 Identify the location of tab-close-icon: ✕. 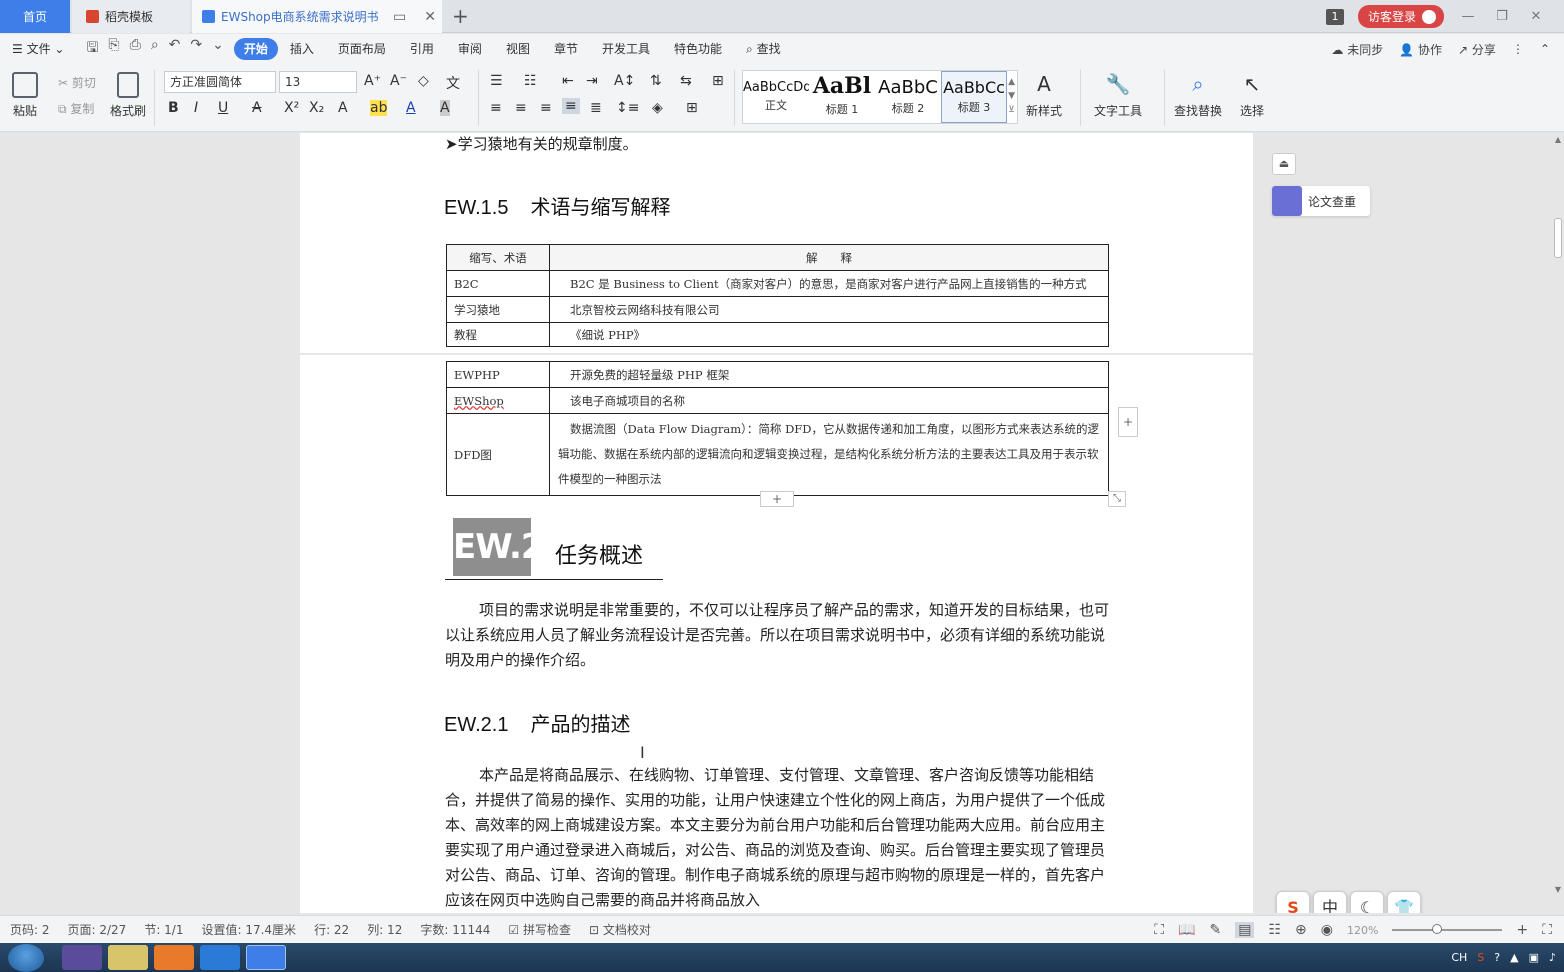
(430, 17).